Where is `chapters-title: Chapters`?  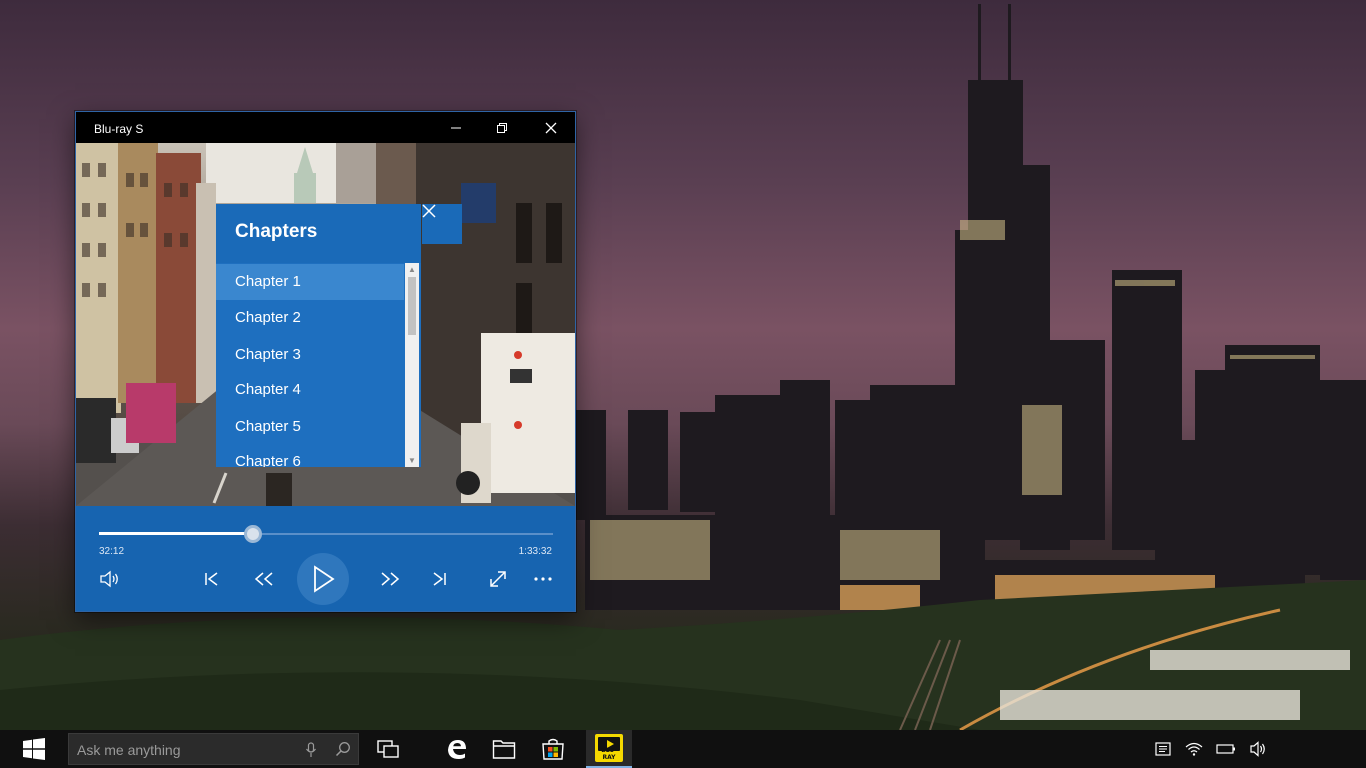
chapters-title: Chapters is located at coordinates (276, 231).